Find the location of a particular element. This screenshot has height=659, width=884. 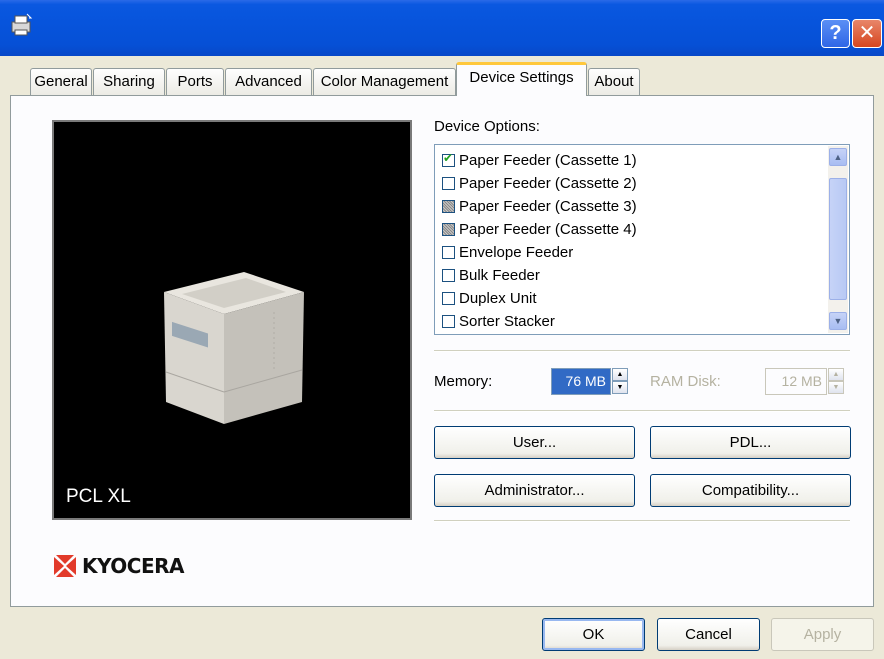

scroll-down-icon: ▼ is located at coordinates (838, 321).